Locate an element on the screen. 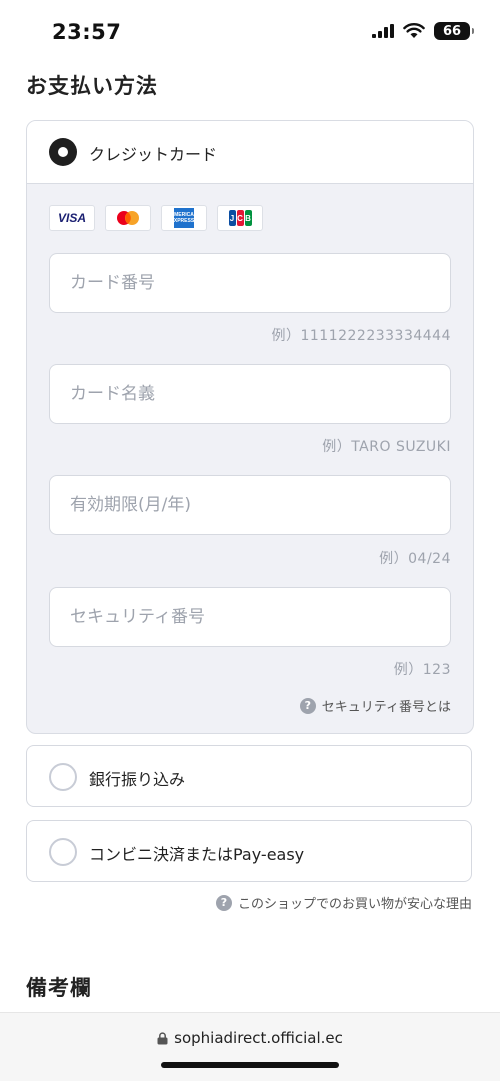  convenience-store-option: コンビニ決済またはPay-easy is located at coordinates (249, 851).